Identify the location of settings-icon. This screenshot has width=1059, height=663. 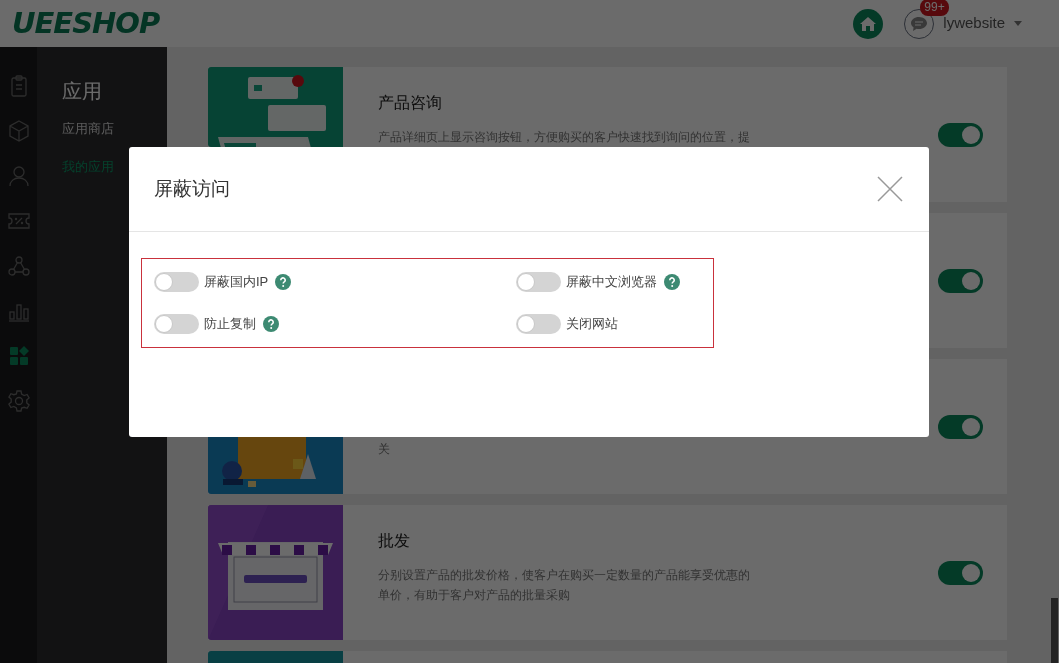
(18, 401).